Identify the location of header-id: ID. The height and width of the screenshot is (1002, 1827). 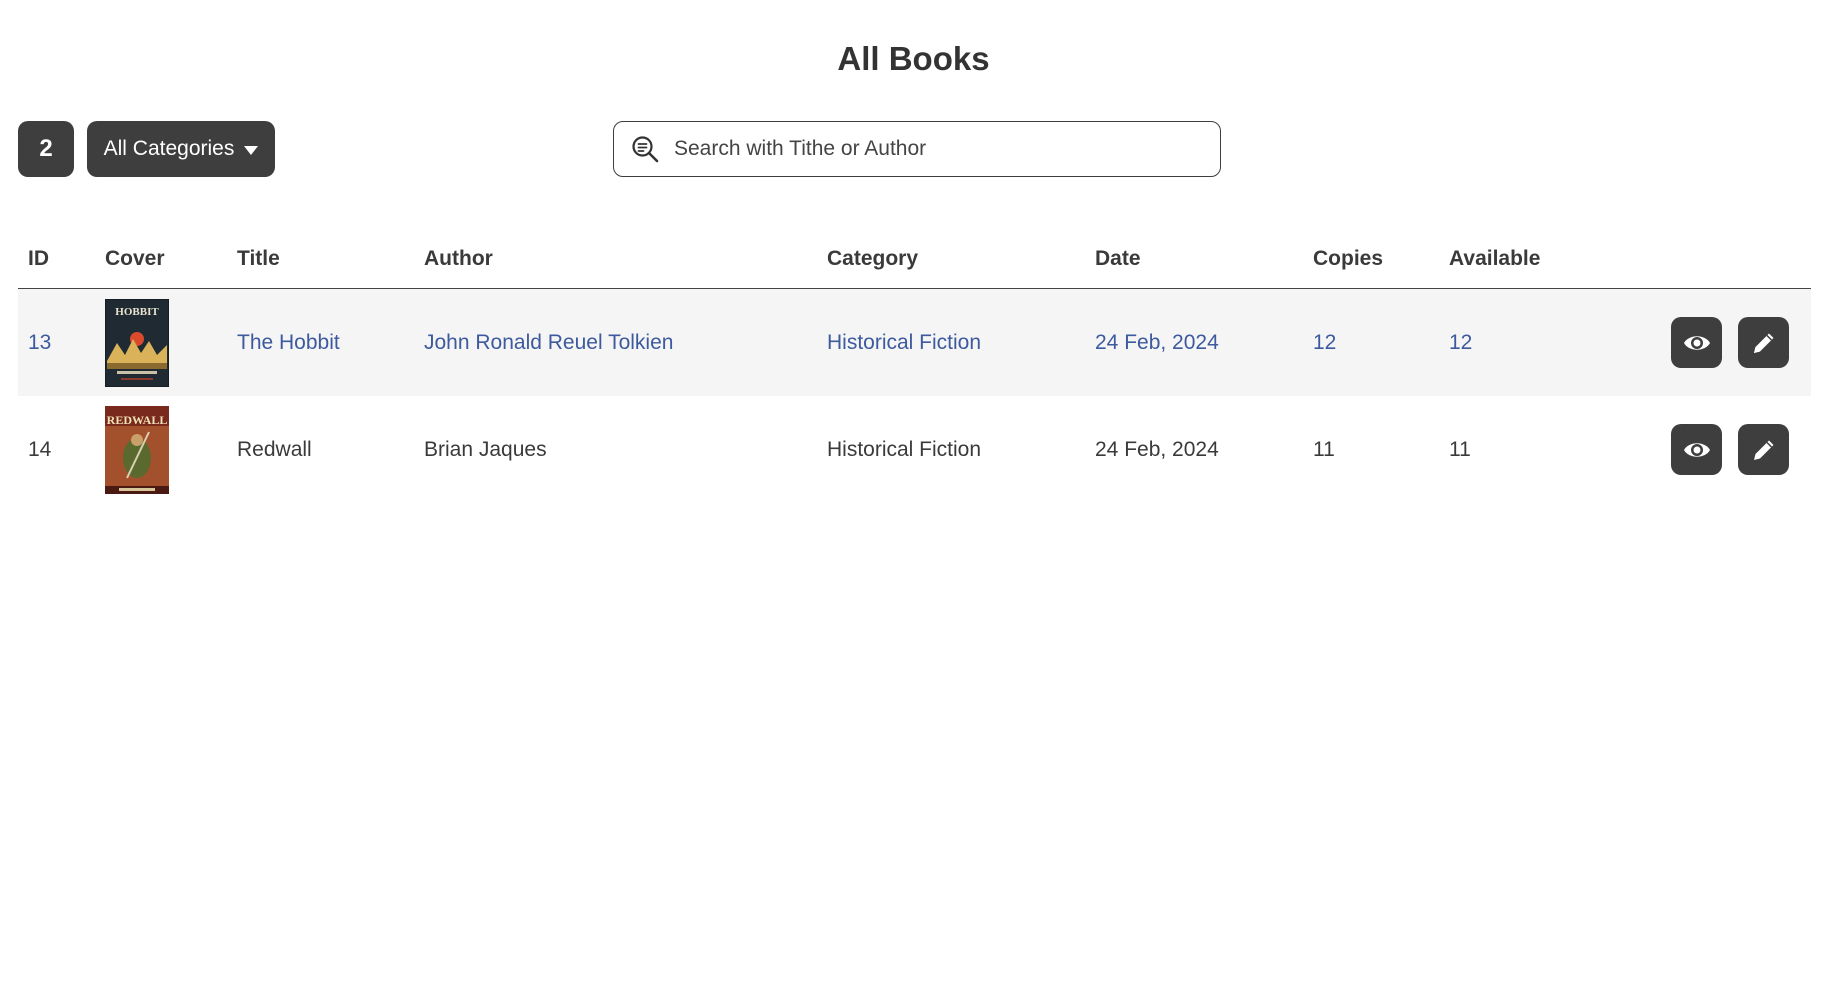
(56, 259).